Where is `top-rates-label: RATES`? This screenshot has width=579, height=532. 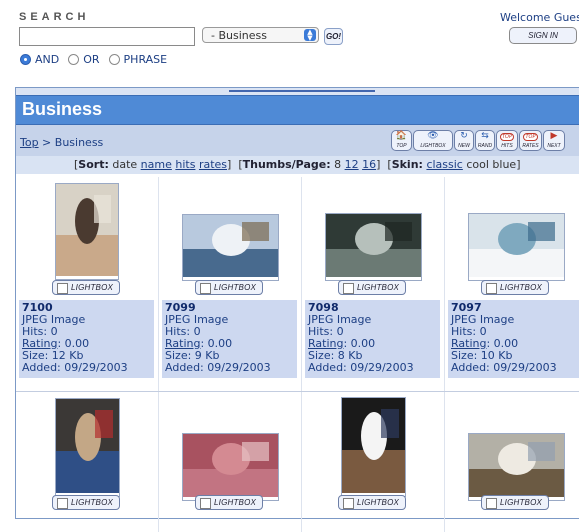
top-rates-label: RATES is located at coordinates (530, 146).